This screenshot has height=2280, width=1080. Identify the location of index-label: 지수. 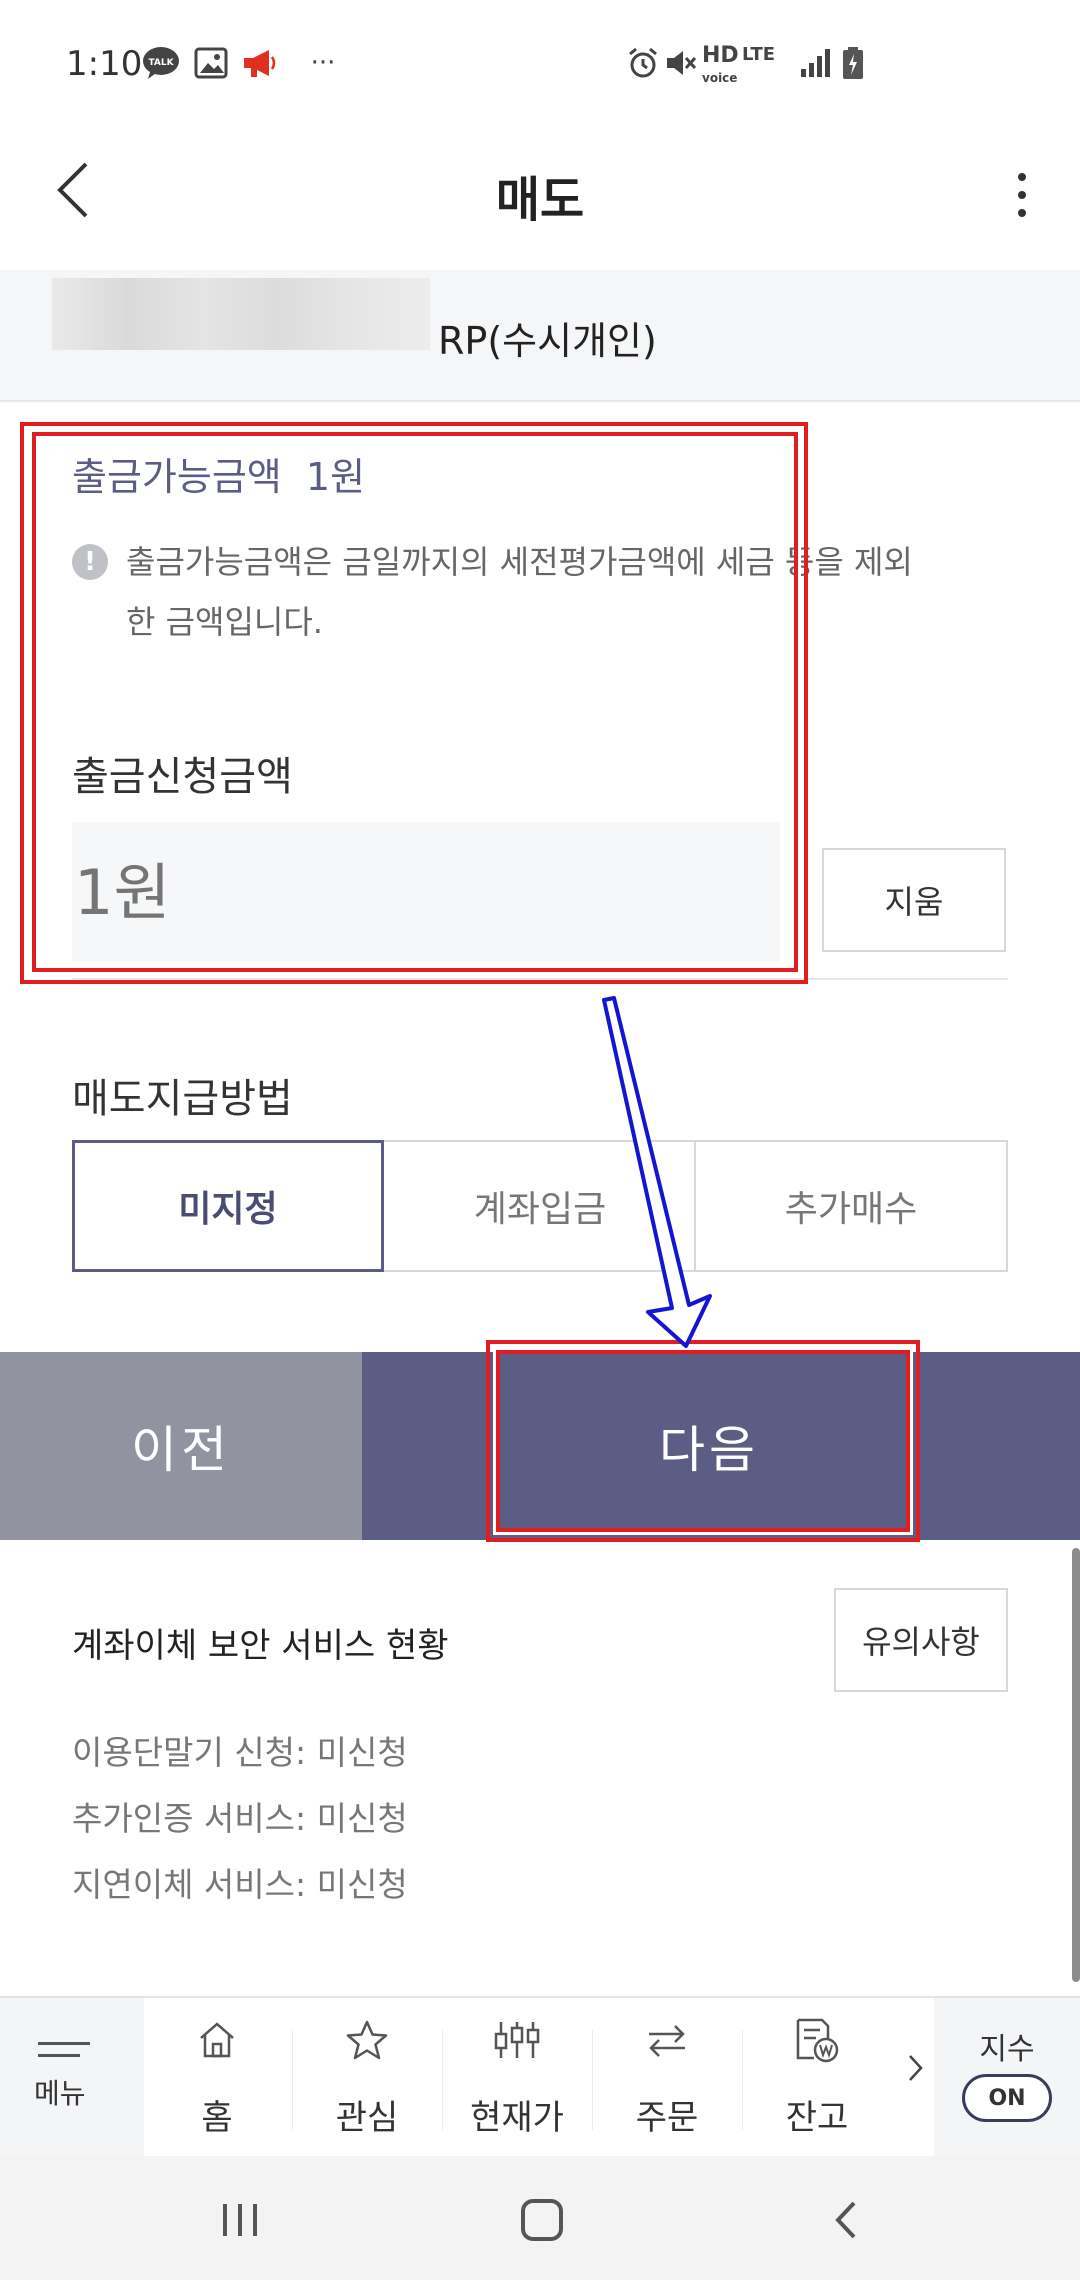
(1007, 2049).